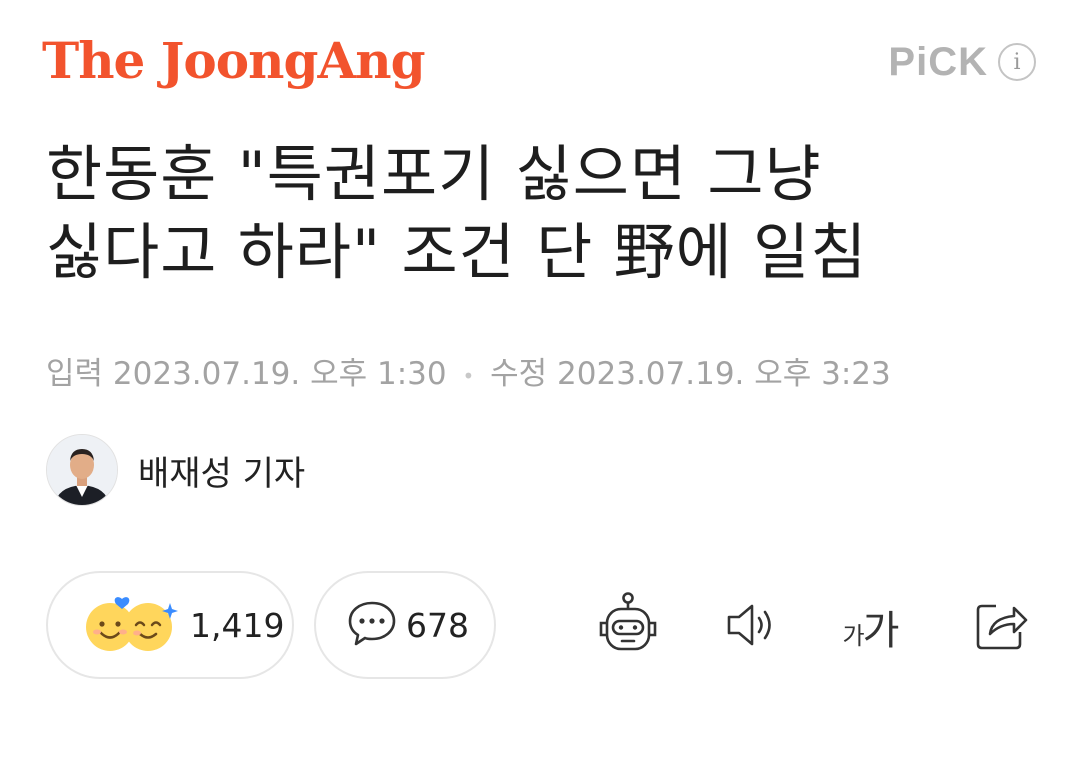 Image resolution: width=1080 pixels, height=769 pixels. I want to click on font-size-large-glyph: 가, so click(881, 631).